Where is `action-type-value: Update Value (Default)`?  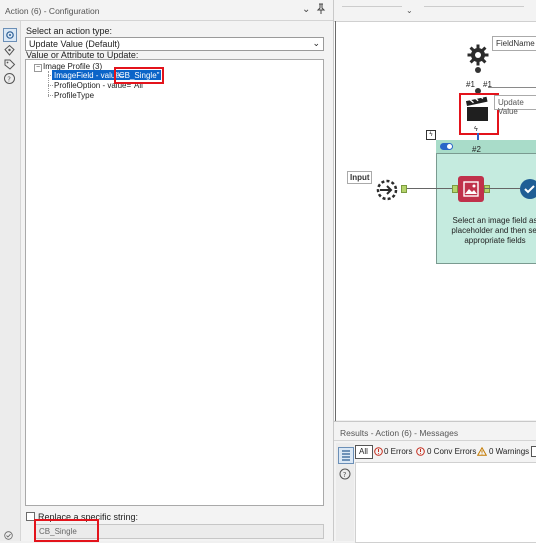
action-type-value: Update Value (Default) is located at coordinates (74, 44).